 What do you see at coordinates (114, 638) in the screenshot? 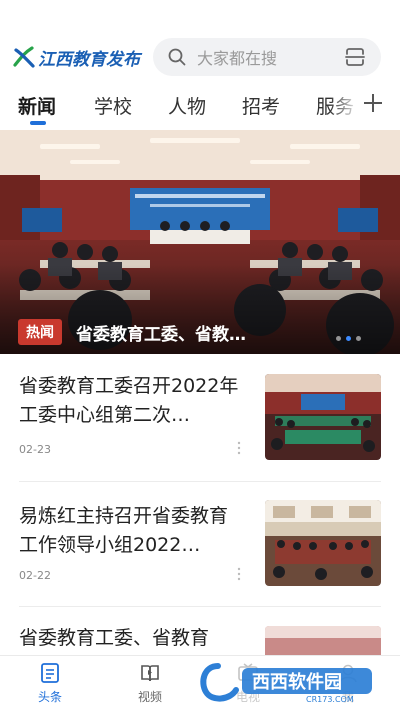
I see `news-title: 省委教育工委、省教育` at bounding box center [114, 638].